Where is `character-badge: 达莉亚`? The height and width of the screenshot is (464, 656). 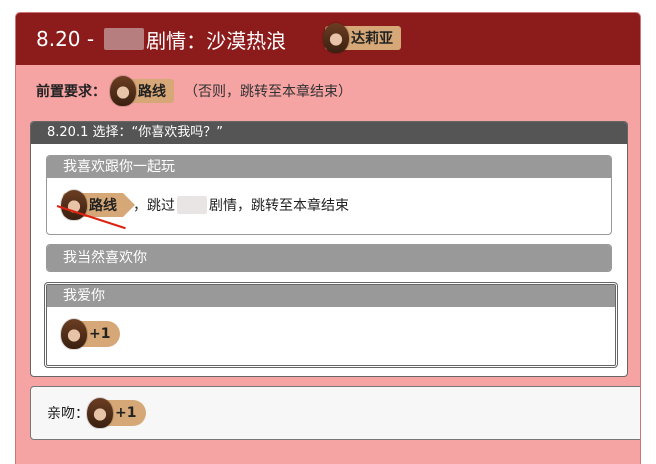
character-badge: 达莉亚 is located at coordinates (362, 38).